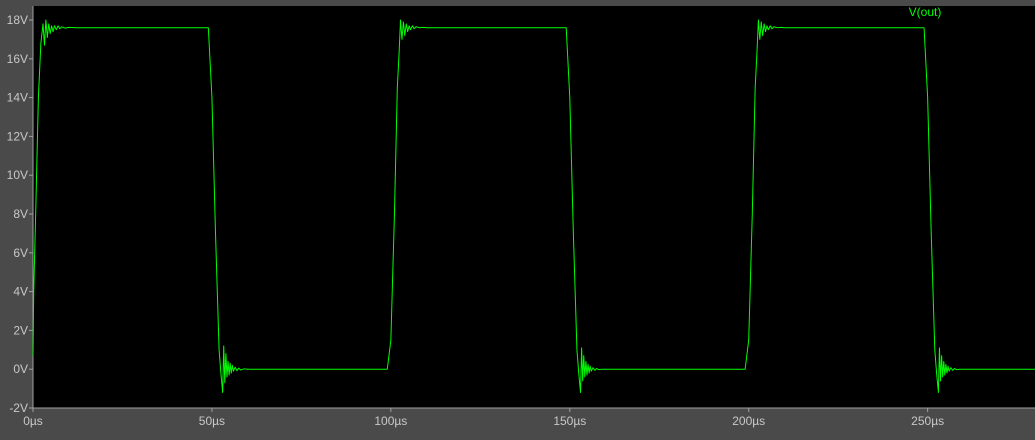 The image size is (1035, 440). Describe the element at coordinates (20, 214) in the screenshot. I see `y-tick-label: 8V` at that location.